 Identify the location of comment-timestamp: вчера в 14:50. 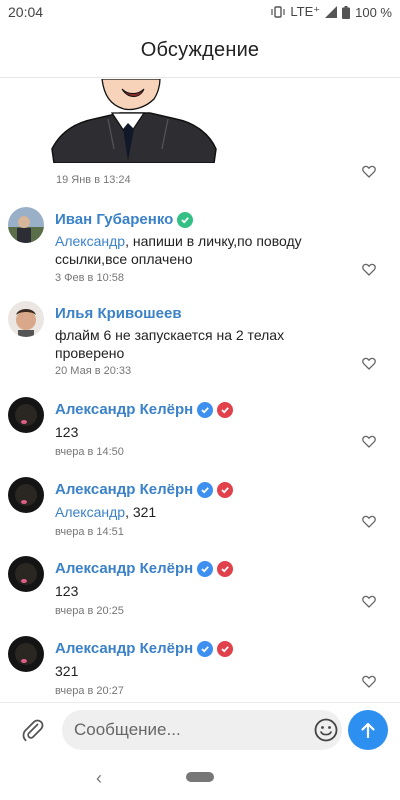
(89, 452).